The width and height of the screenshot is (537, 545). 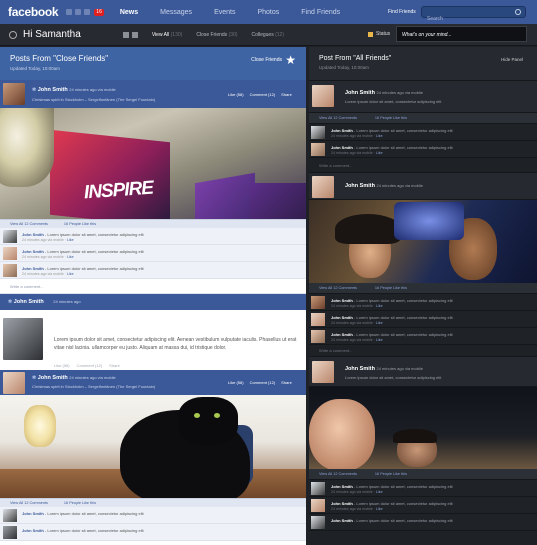 I want to click on status-button: Status, so click(x=379, y=34).